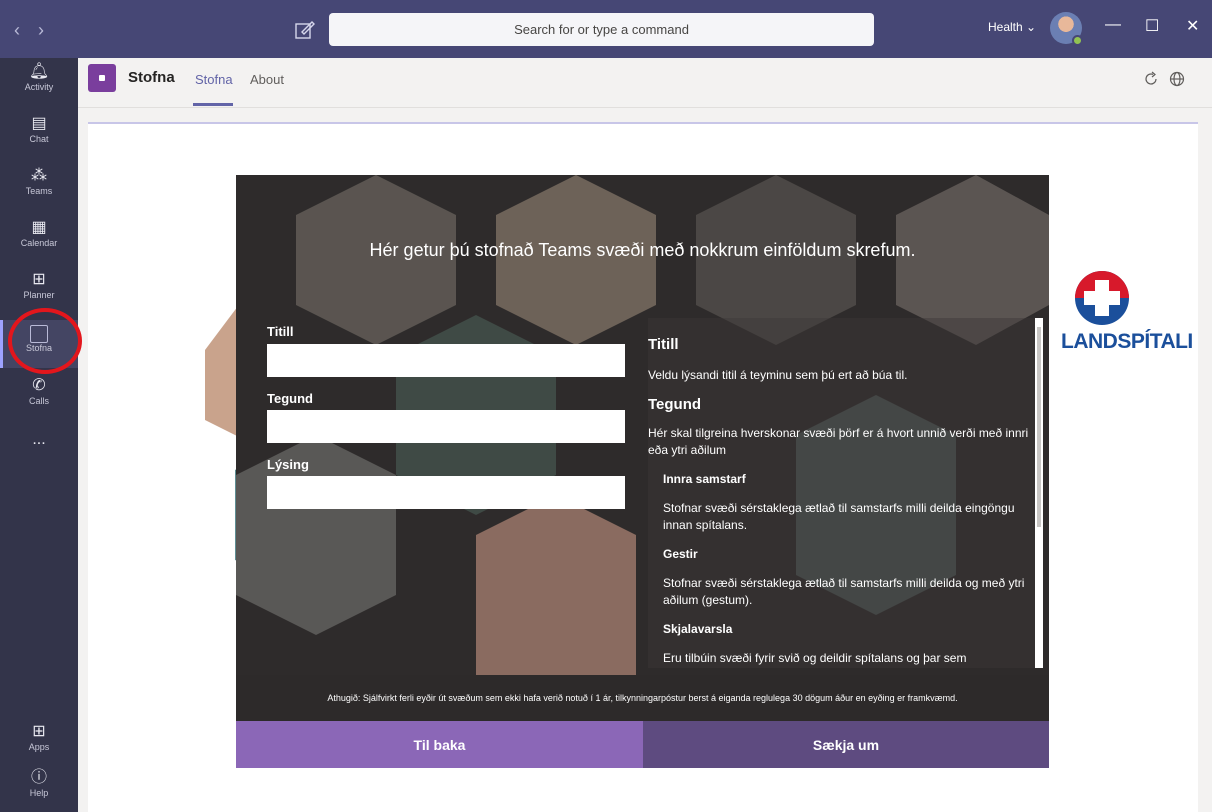 The image size is (1212, 812). I want to click on appbar-item-activity: 🔔︎ Activity, so click(39, 82).